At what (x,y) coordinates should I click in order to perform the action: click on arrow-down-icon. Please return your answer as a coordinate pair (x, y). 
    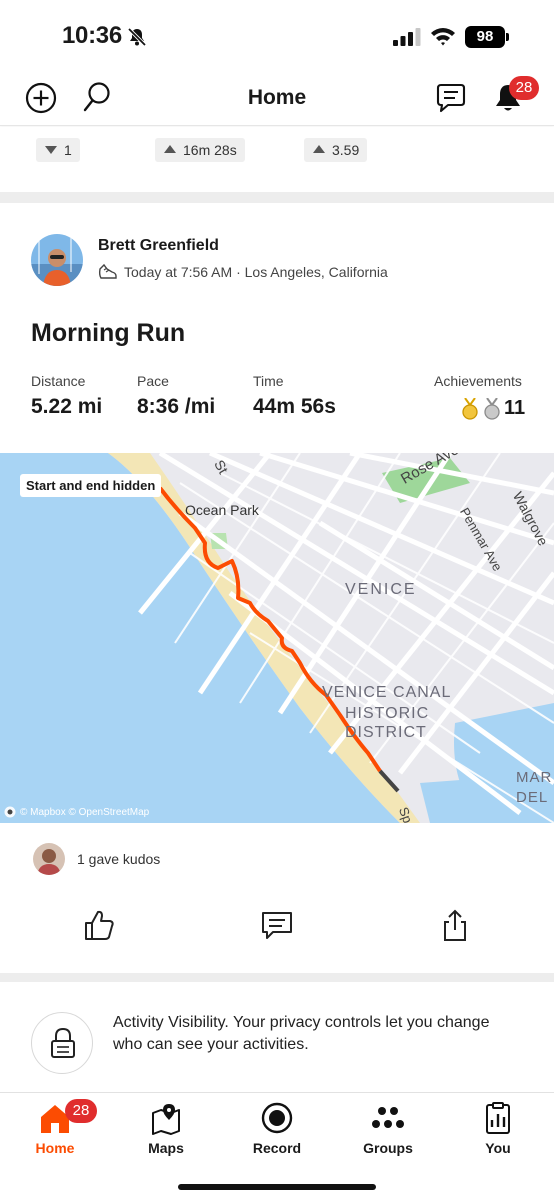
    Looking at the image, I should click on (51, 150).